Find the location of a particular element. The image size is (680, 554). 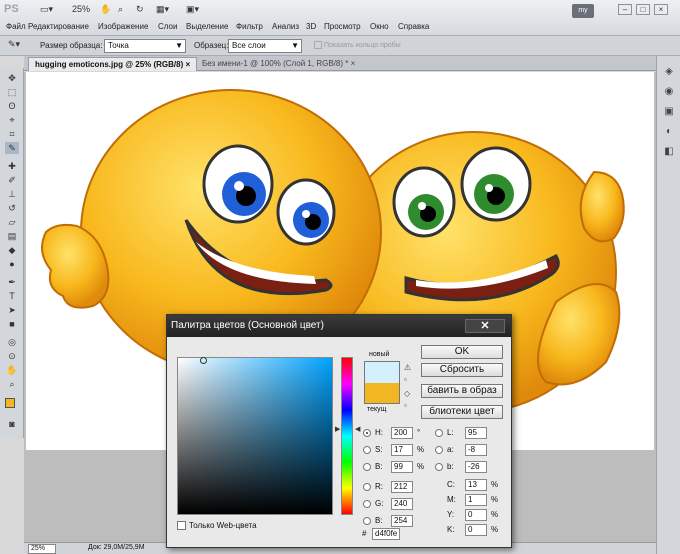

tab-untitled-1: Без имени-1 @ 100% (Слой 1, RGB/8) * × is located at coordinates (278, 64).